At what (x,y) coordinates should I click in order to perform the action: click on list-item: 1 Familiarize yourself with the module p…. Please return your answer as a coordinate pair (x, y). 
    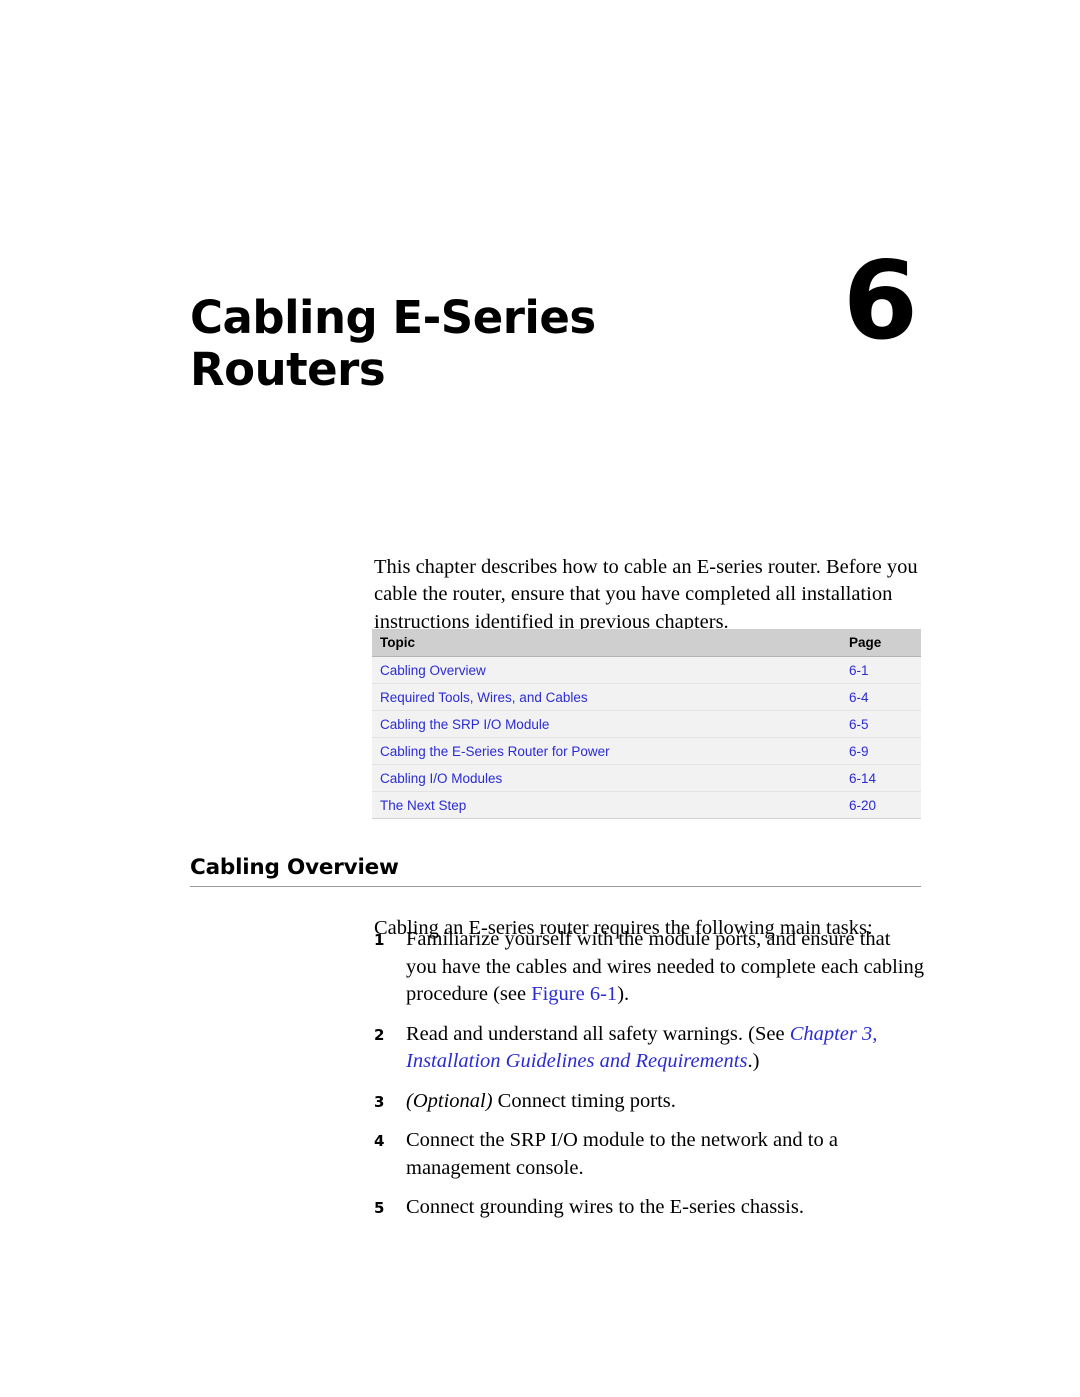
    Looking at the image, I should click on (650, 967).